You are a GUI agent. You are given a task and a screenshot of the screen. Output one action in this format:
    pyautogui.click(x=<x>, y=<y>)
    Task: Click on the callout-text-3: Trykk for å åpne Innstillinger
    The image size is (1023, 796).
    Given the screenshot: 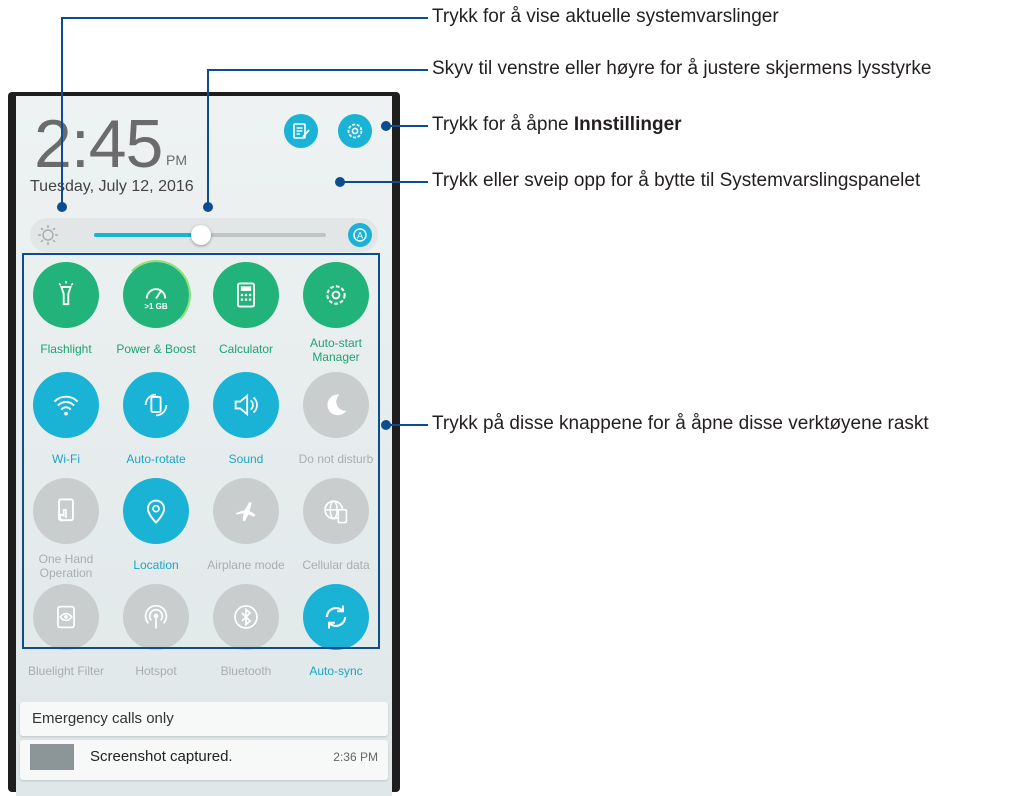 What is the action you would take?
    pyautogui.click(x=557, y=125)
    